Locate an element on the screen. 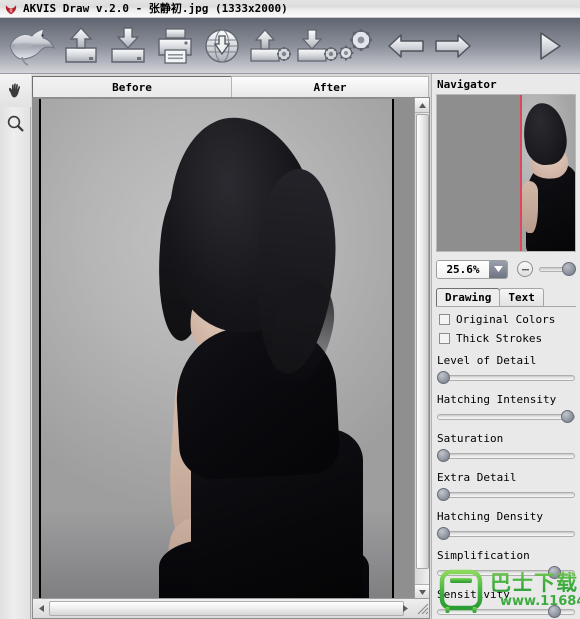  window-title: AKVIS Draw v.2.0 - 张静初.jpg (1333x2000) is located at coordinates (155, 8).